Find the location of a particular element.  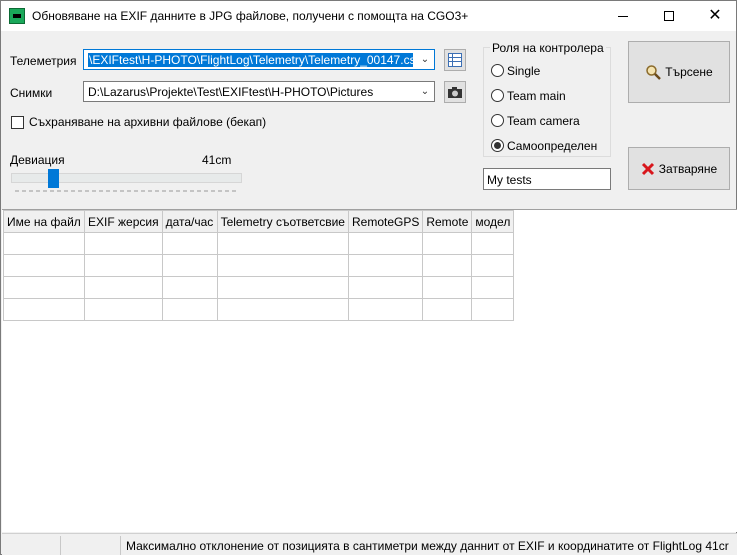

close-button: Затваряне is located at coordinates (679, 168).